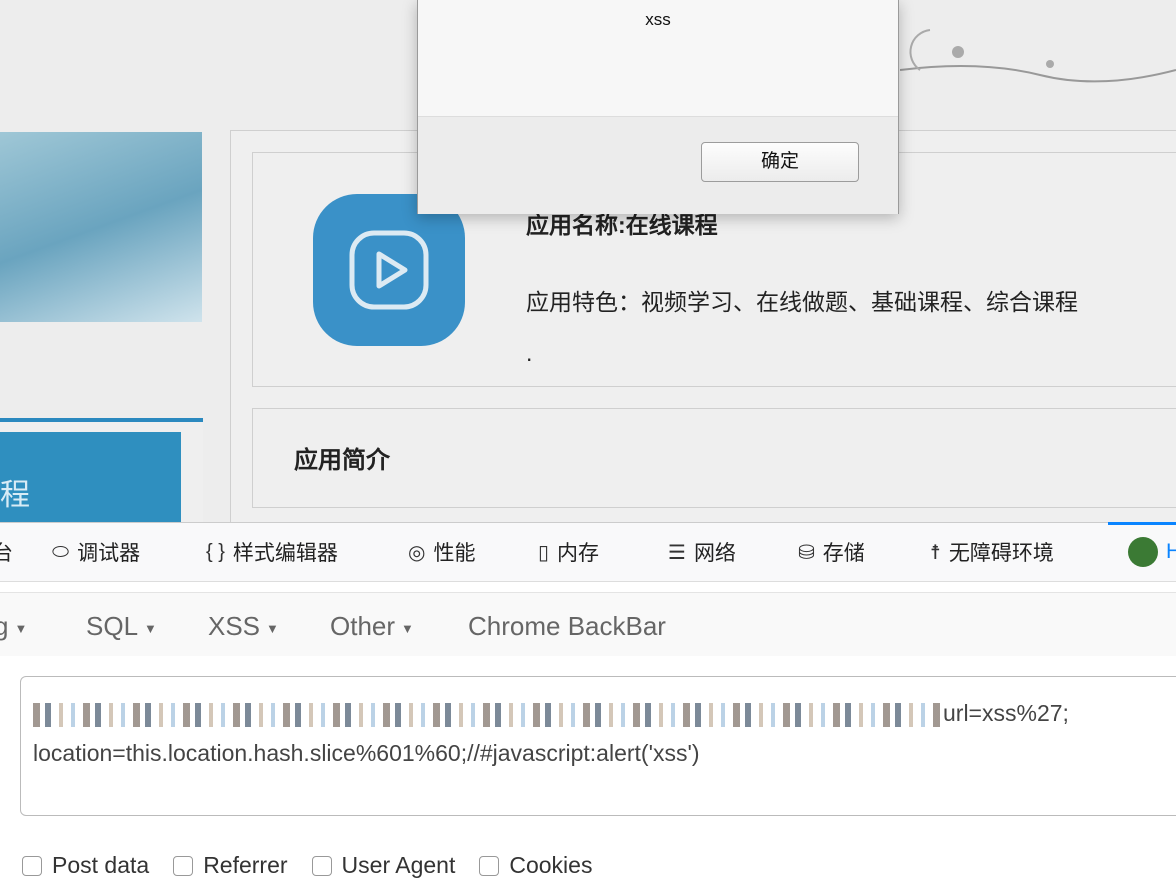 The height and width of the screenshot is (879, 1176). I want to click on url-line-1: url=xss%27;, so click(604, 713).